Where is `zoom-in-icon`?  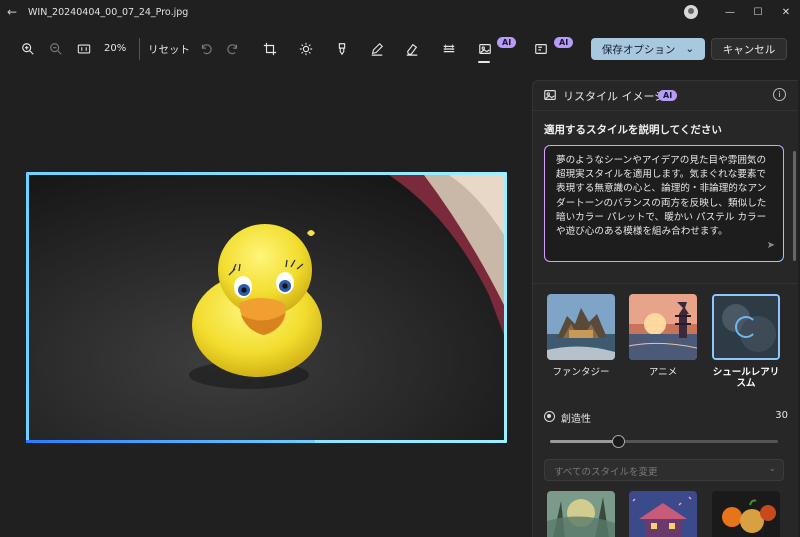 zoom-in-icon is located at coordinates (28, 49).